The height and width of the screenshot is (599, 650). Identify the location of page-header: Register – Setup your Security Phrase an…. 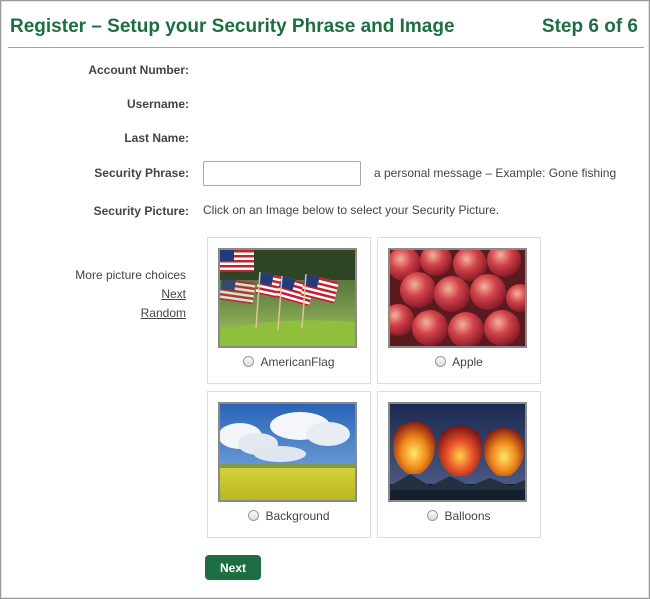
(326, 29).